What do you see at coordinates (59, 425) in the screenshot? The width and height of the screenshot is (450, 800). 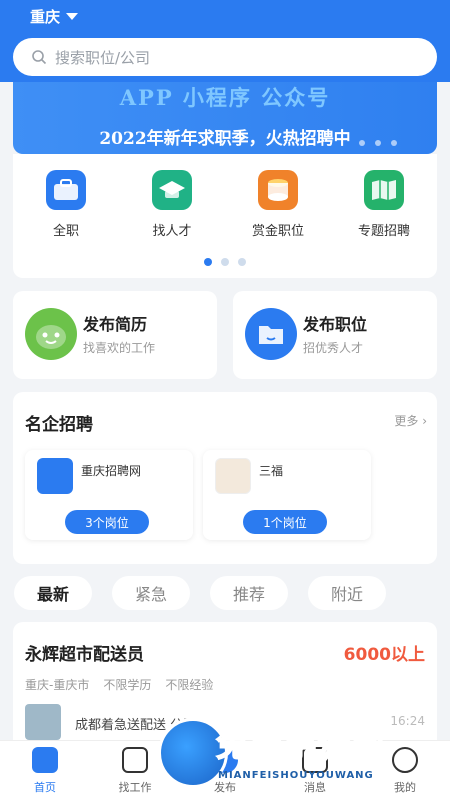 I see `section-title: 名企招聘` at bounding box center [59, 425].